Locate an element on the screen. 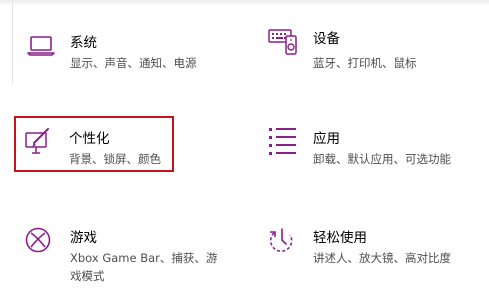 The image size is (489, 295). top-shadow is located at coordinates (244, 3).